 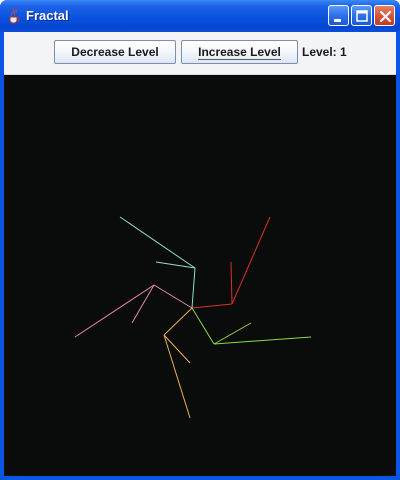 I want to click on maximize-icon, so click(x=362, y=16).